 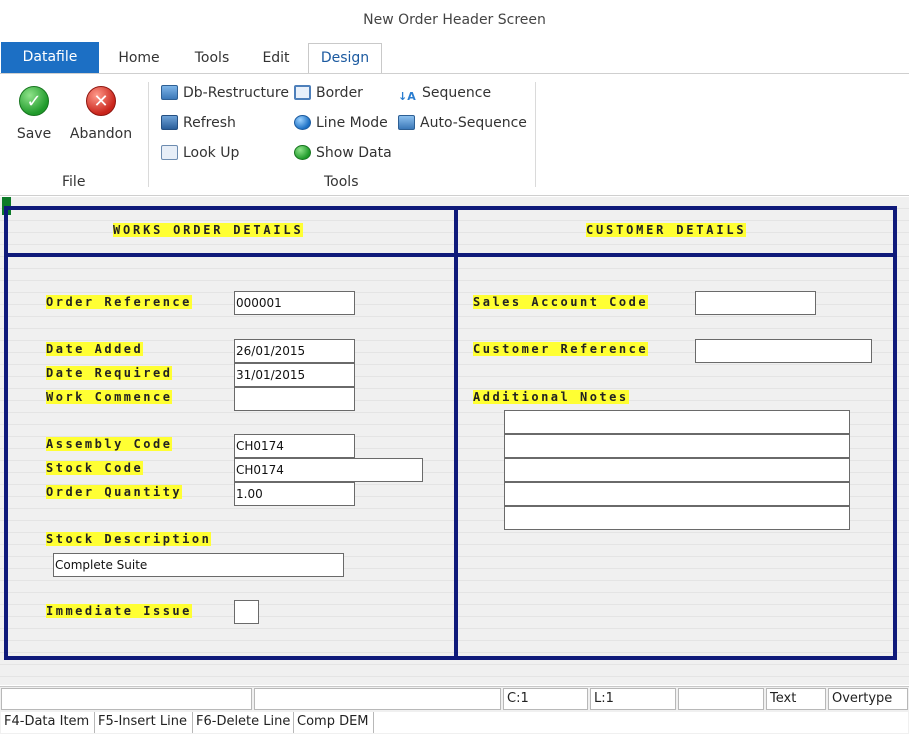 I want to click on date-added-label: Date Added, so click(x=95, y=349).